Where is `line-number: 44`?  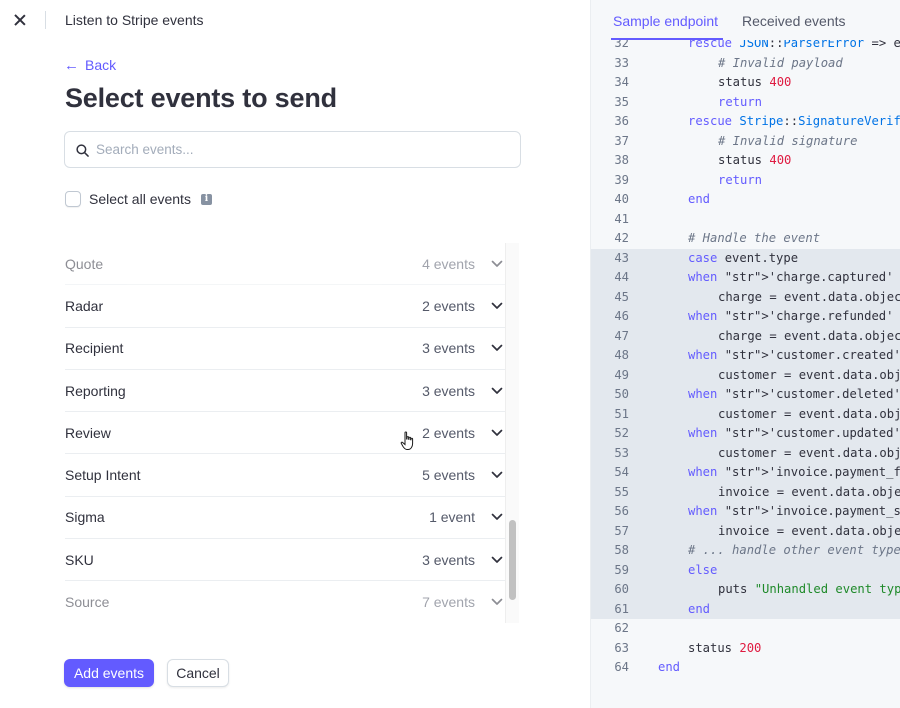 line-number: 44 is located at coordinates (621, 277).